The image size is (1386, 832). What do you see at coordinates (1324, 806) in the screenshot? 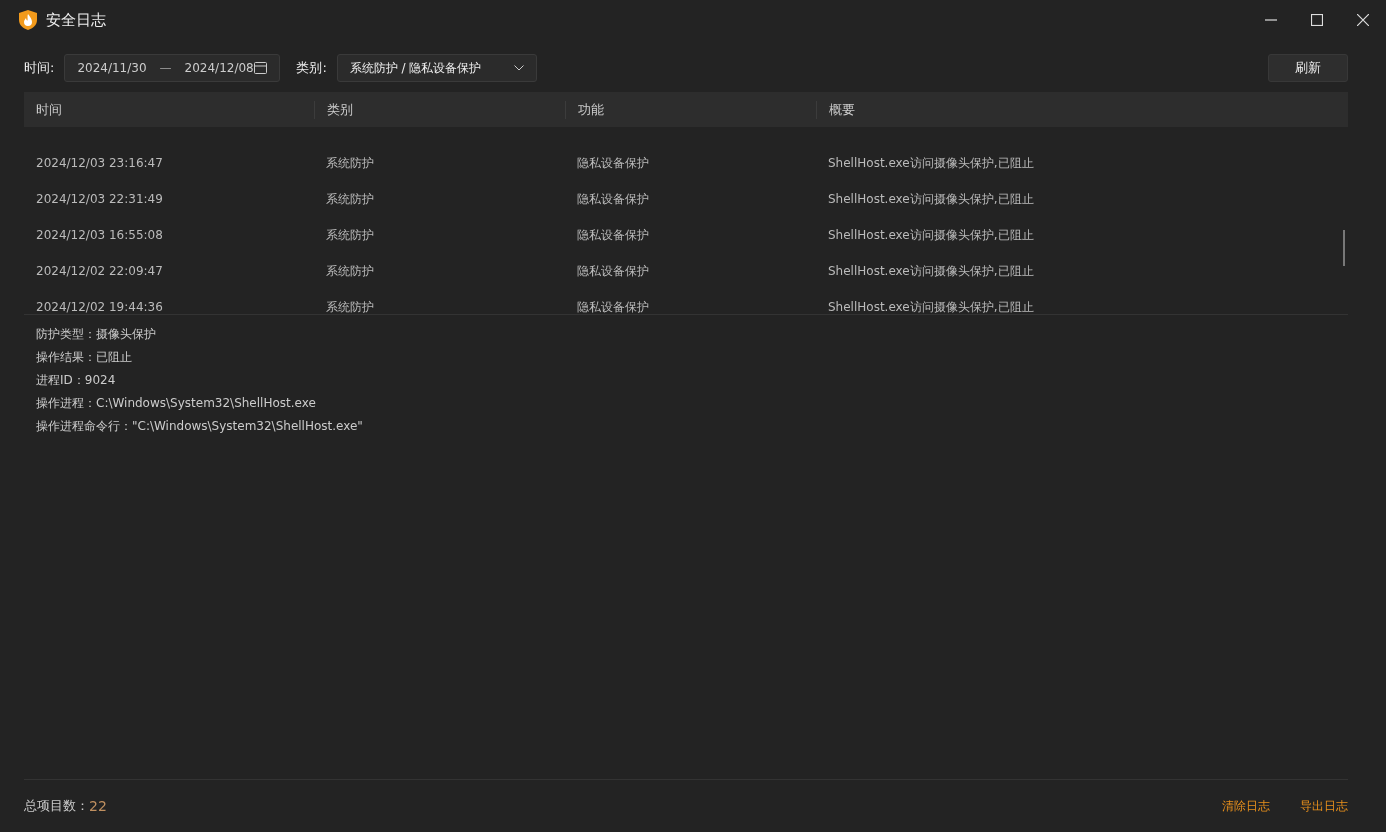
I see `footer-link: 导出日志` at bounding box center [1324, 806].